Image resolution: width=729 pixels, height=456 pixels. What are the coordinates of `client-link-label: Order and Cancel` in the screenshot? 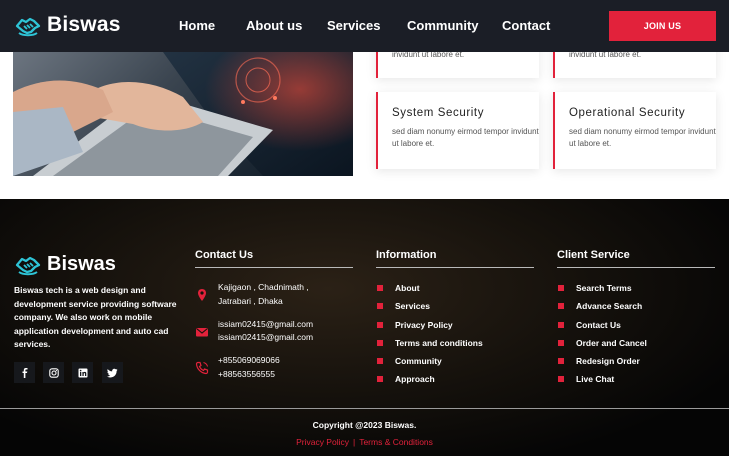 It's located at (611, 343).